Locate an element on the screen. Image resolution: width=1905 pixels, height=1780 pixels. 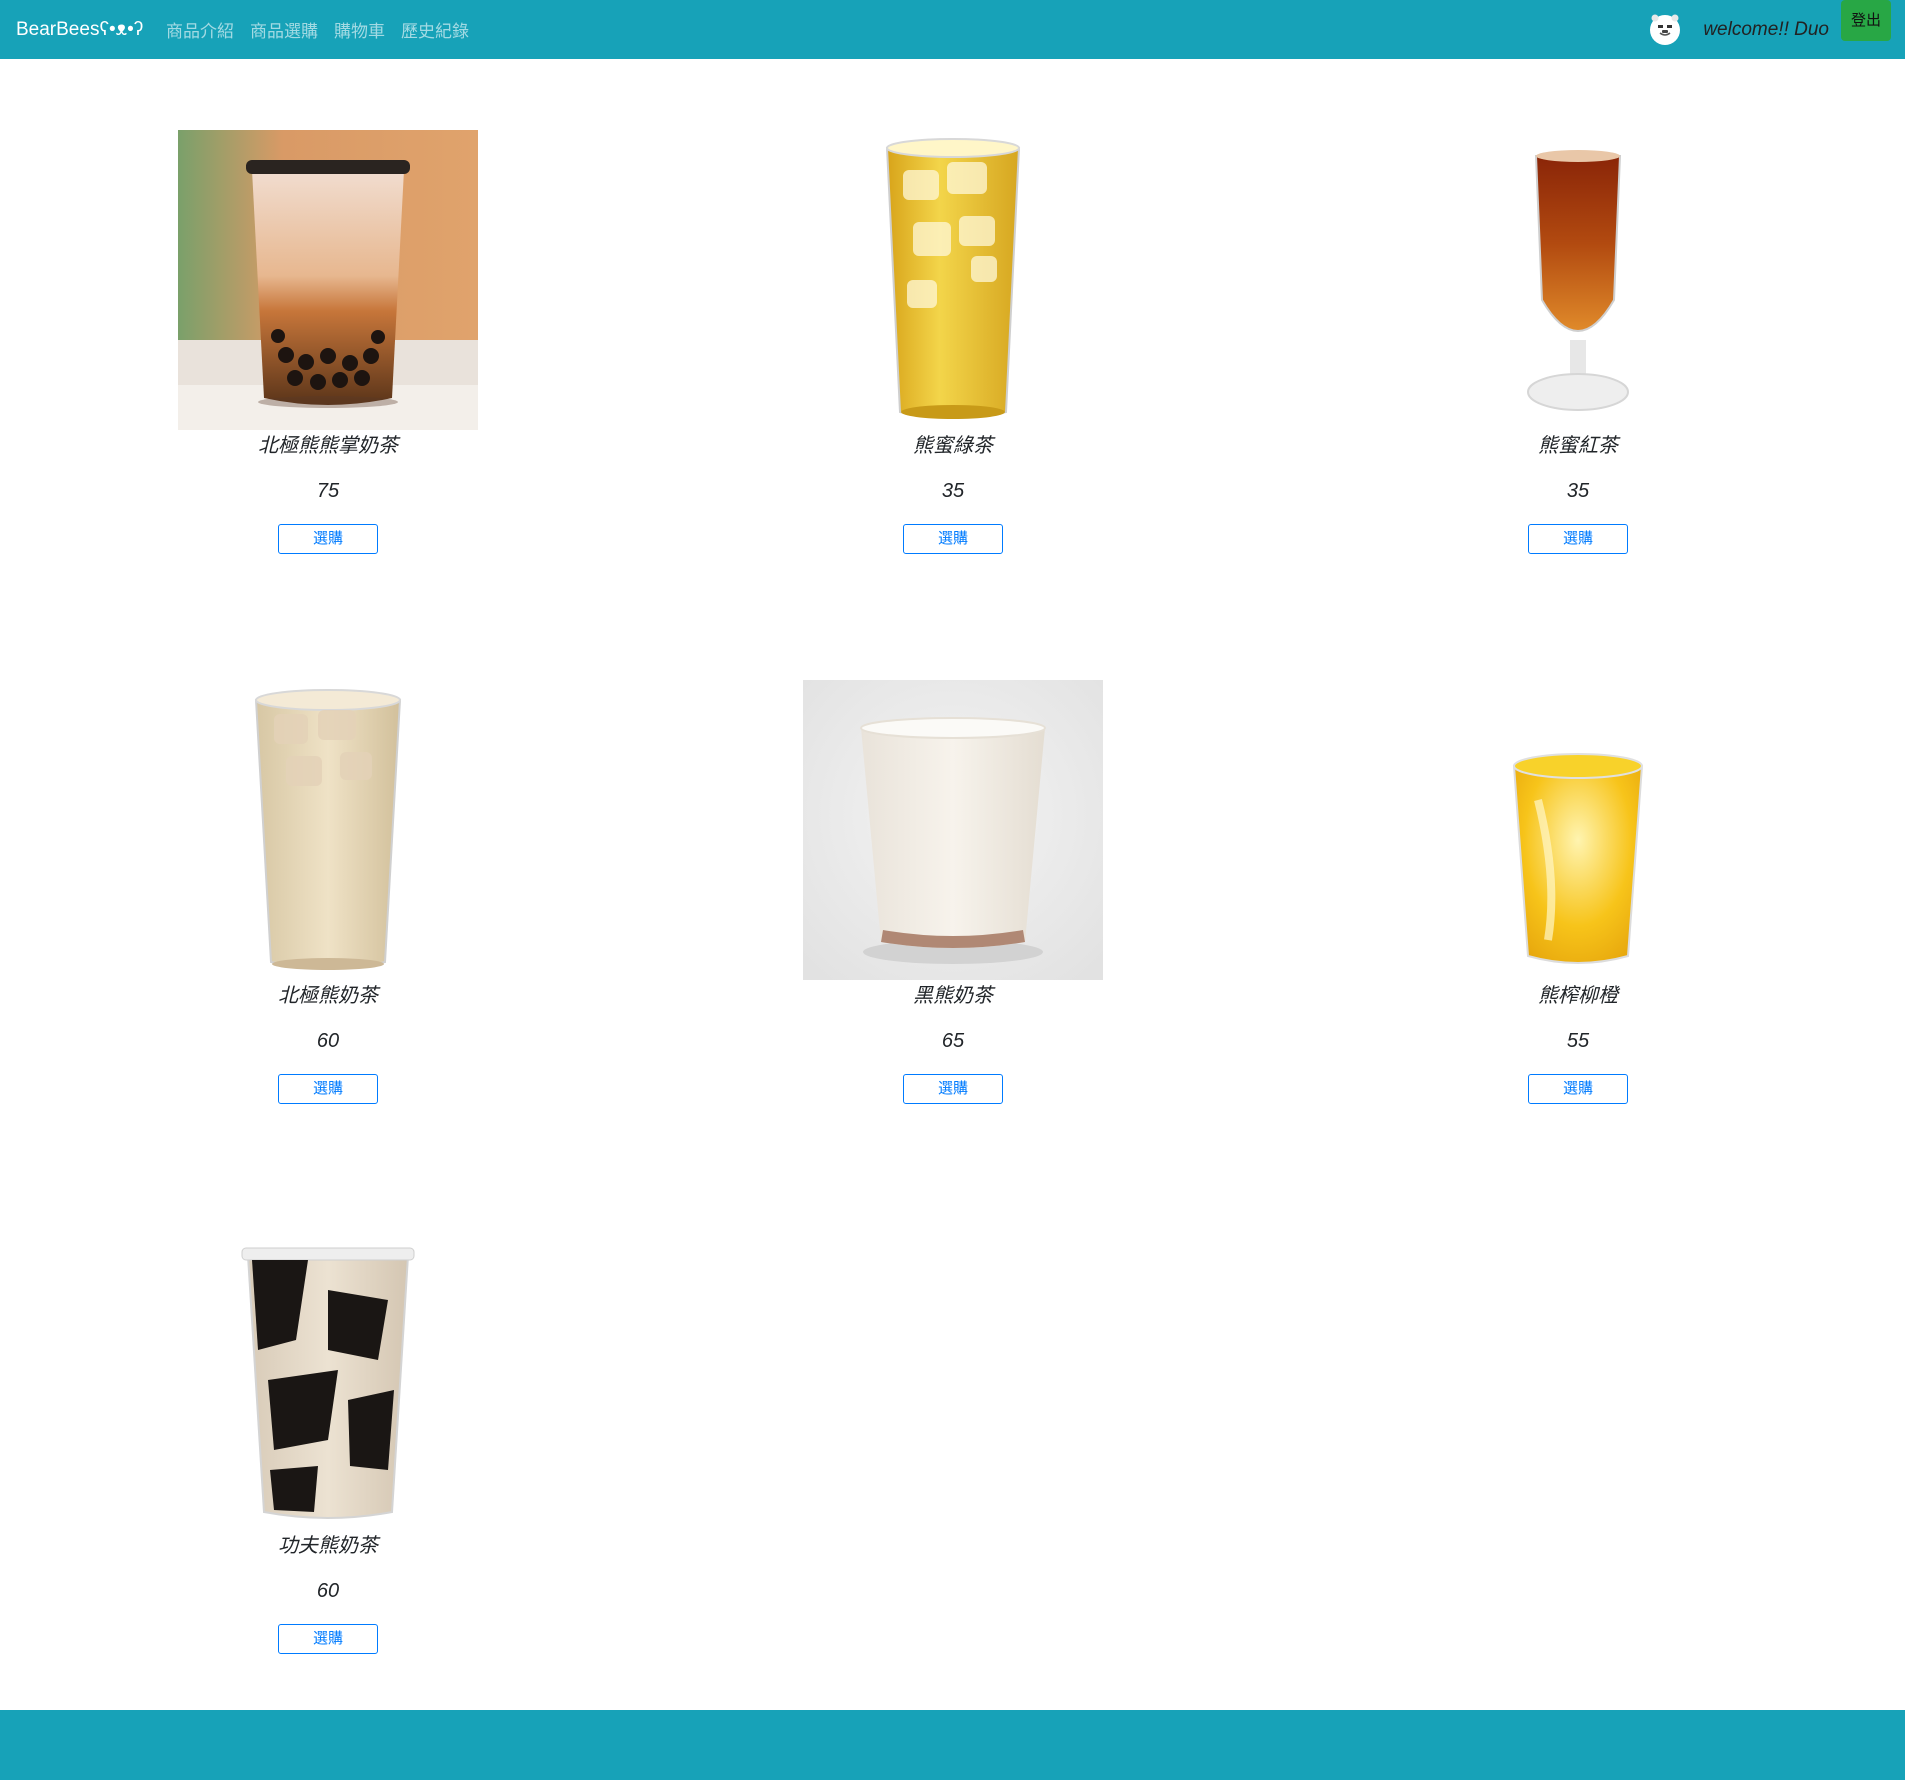
iced-green-tea-photo is located at coordinates (953, 280).